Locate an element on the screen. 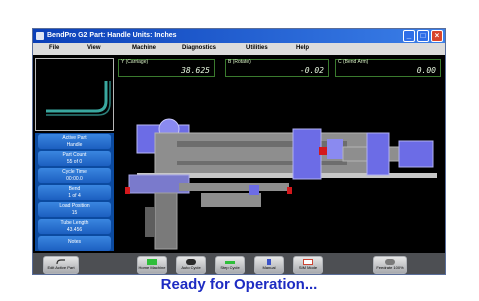 The width and height of the screenshot is (479, 301). lower-block is located at coordinates (254, 190).